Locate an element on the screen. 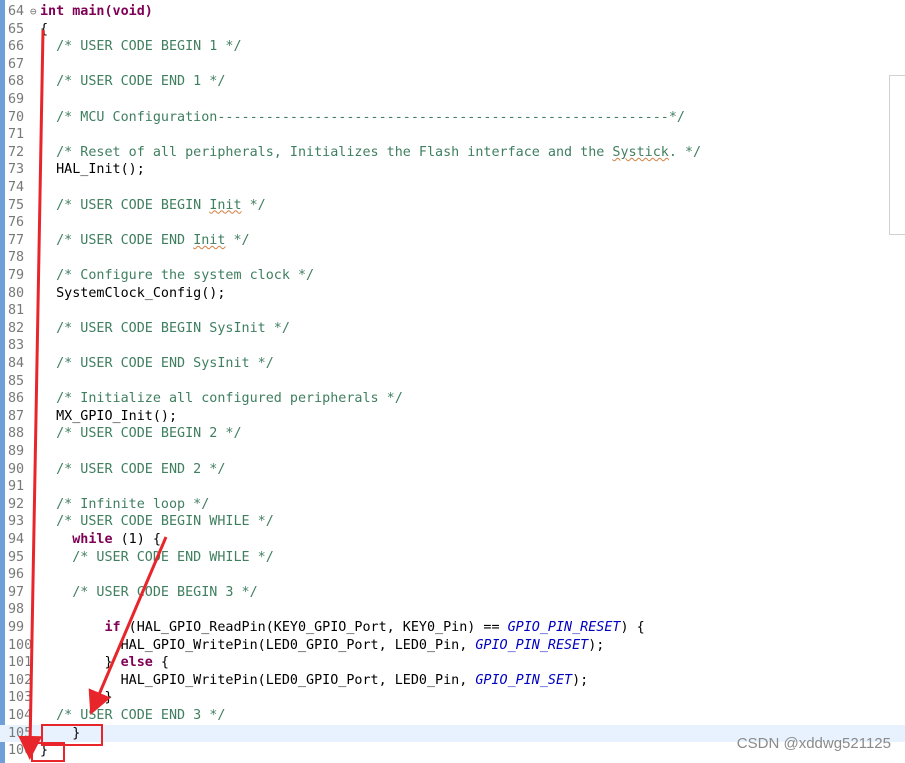 The width and height of the screenshot is (905, 763). fold-toggle-icon: ⊖ is located at coordinates (33, 12).